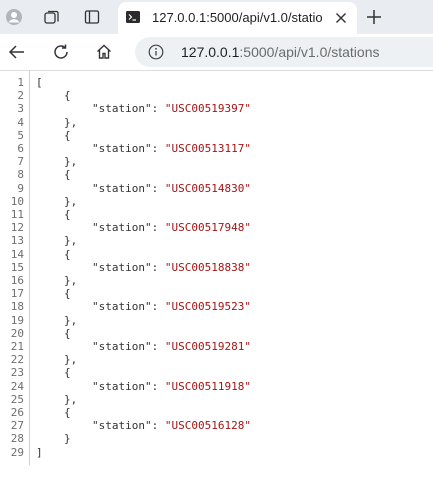 The width and height of the screenshot is (433, 487). What do you see at coordinates (207, 228) in the screenshot?
I see `station-id: "USC00517948"` at bounding box center [207, 228].